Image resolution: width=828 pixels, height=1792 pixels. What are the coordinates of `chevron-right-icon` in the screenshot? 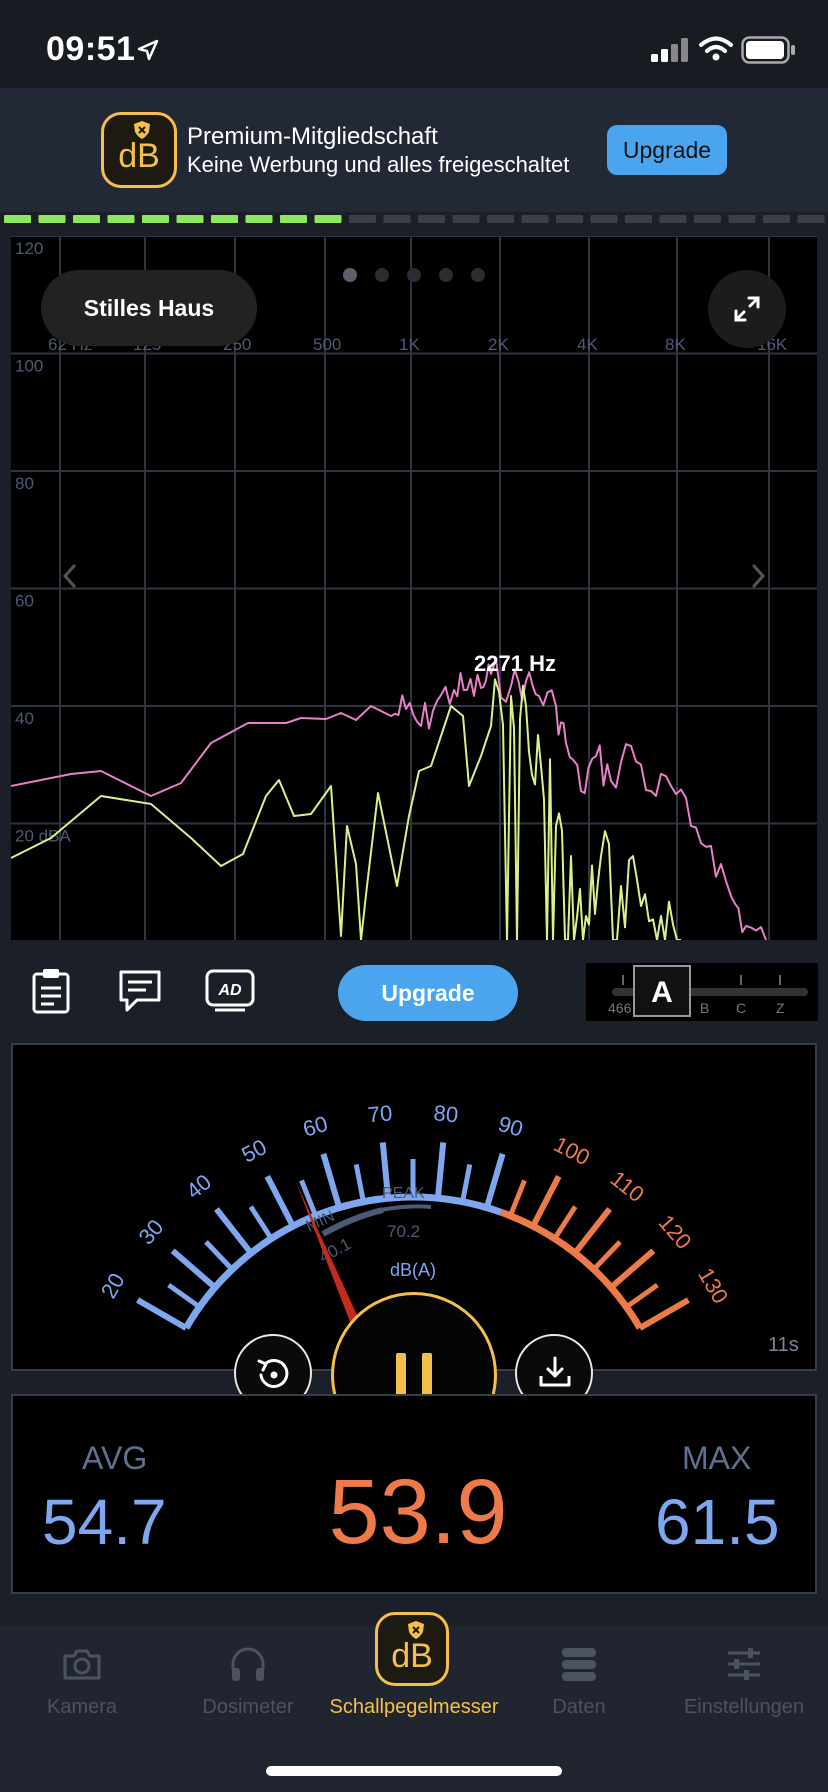 It's located at (759, 576).